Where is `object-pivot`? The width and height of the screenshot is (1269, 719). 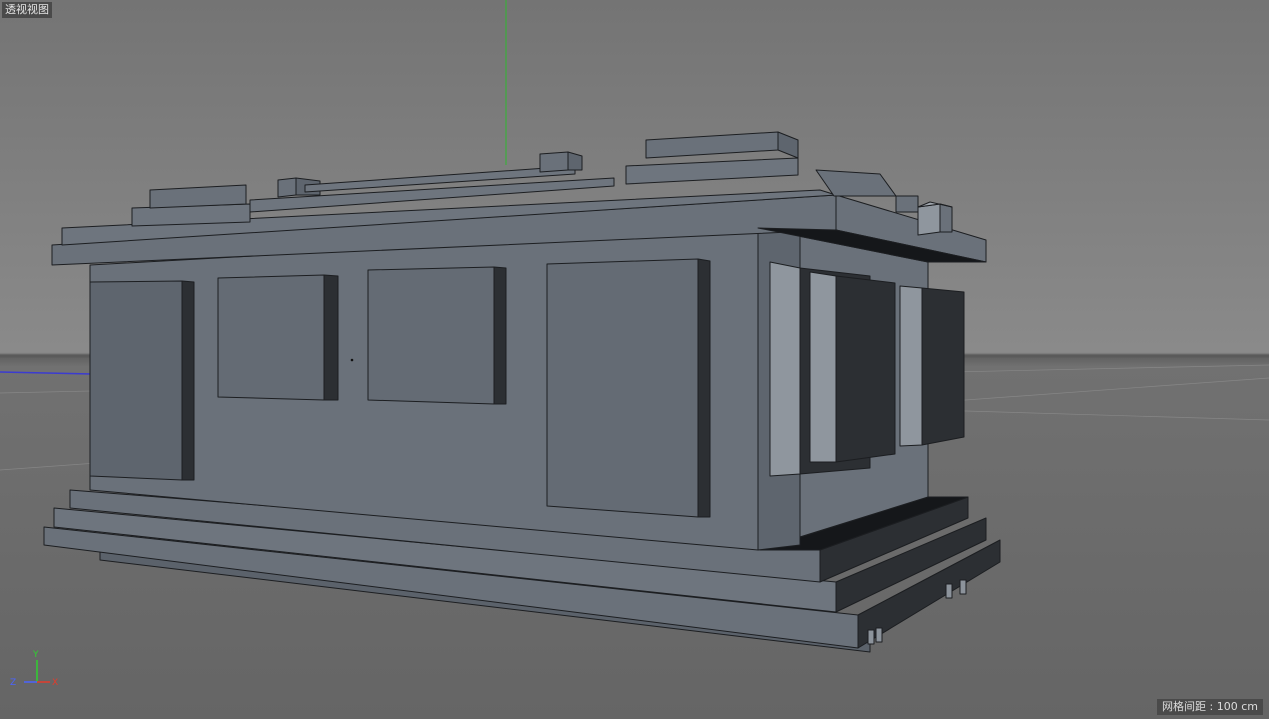
object-pivot is located at coordinates (352, 360).